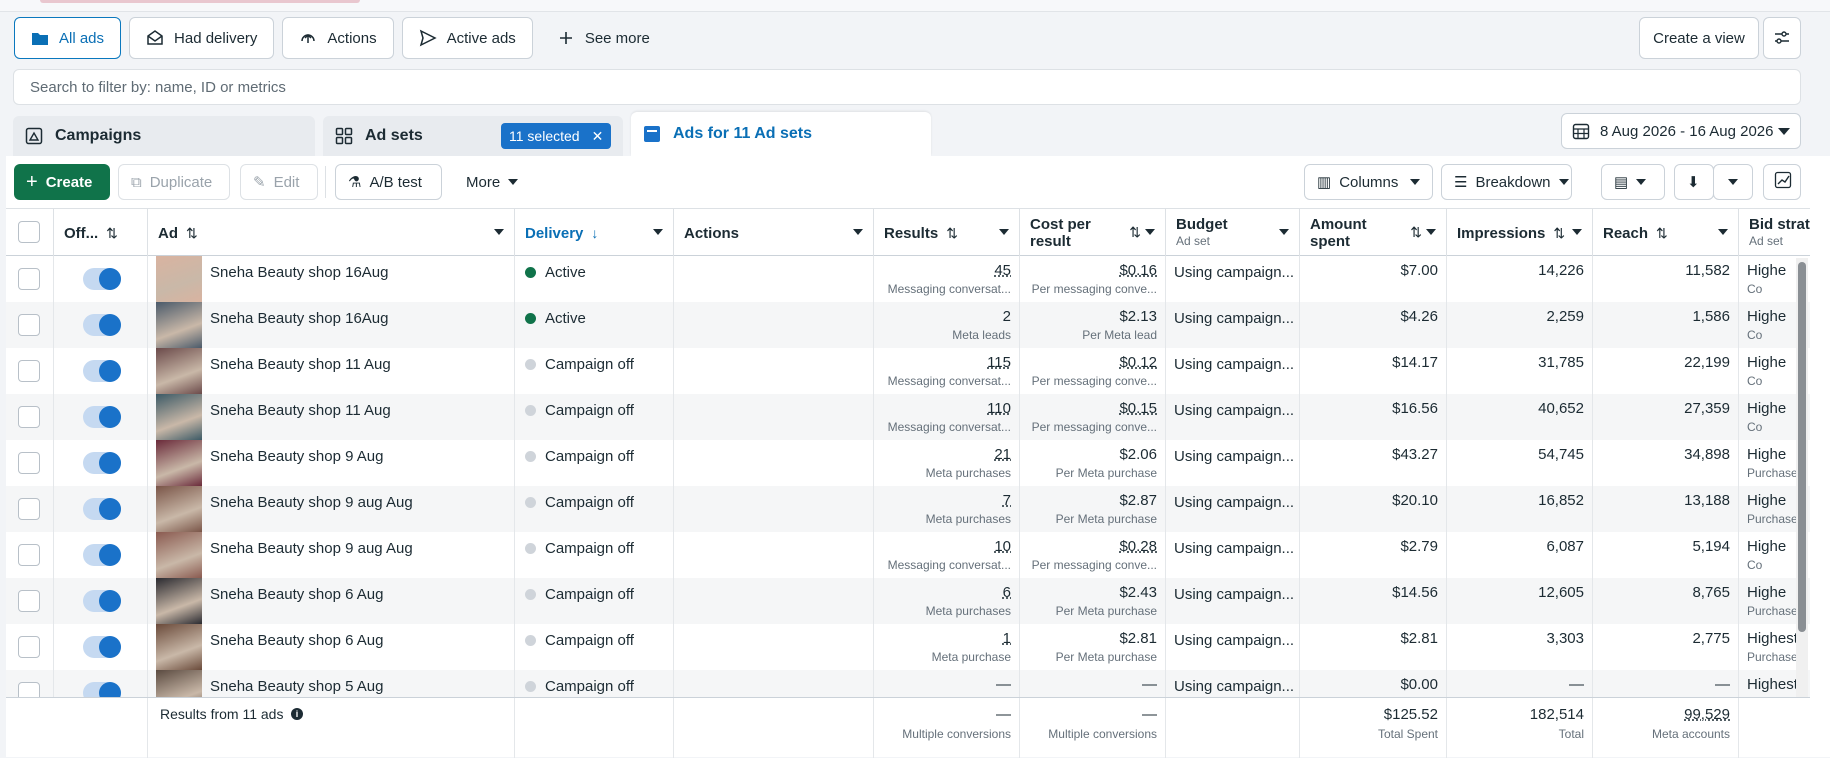 The image size is (1830, 758). I want to click on select-all-checkbox, so click(29, 232).